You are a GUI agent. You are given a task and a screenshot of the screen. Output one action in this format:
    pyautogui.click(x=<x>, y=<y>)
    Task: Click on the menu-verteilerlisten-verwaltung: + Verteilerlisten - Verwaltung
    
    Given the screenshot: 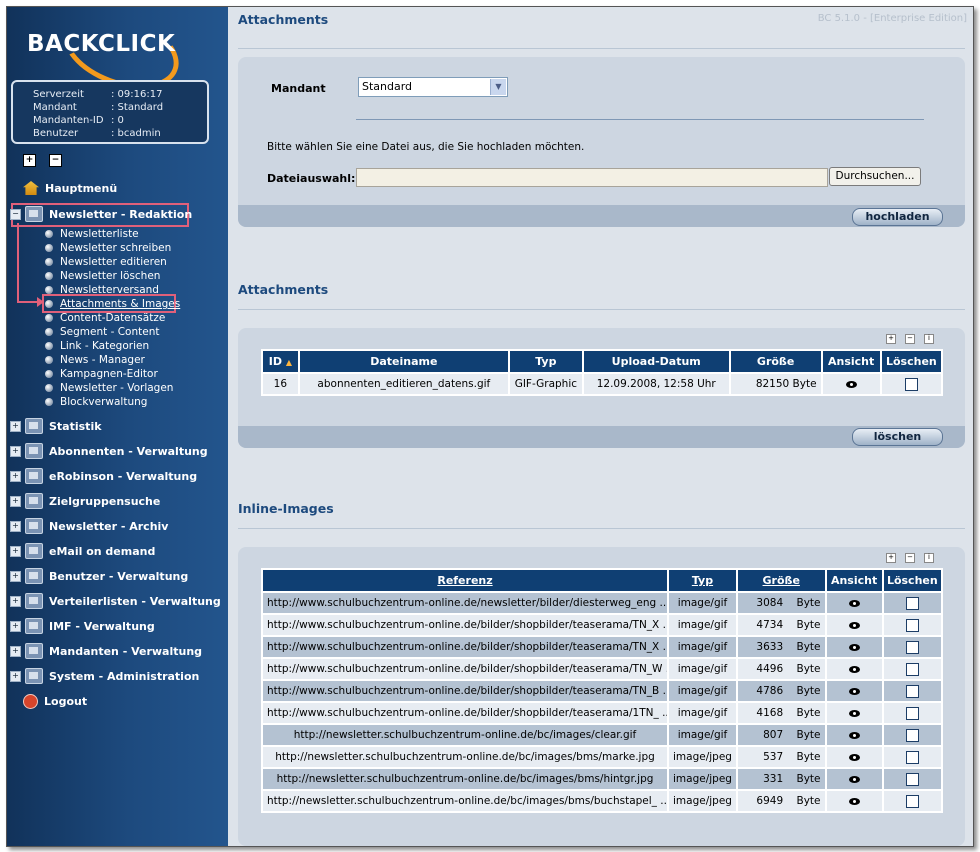 What is the action you would take?
    pyautogui.click(x=115, y=601)
    